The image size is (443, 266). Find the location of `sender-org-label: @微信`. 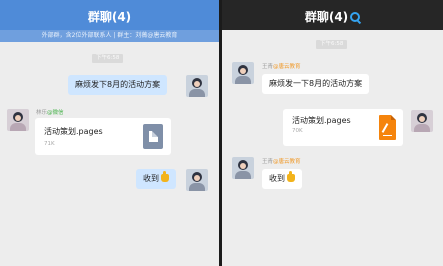

sender-org-label: @微信 is located at coordinates (55, 113).